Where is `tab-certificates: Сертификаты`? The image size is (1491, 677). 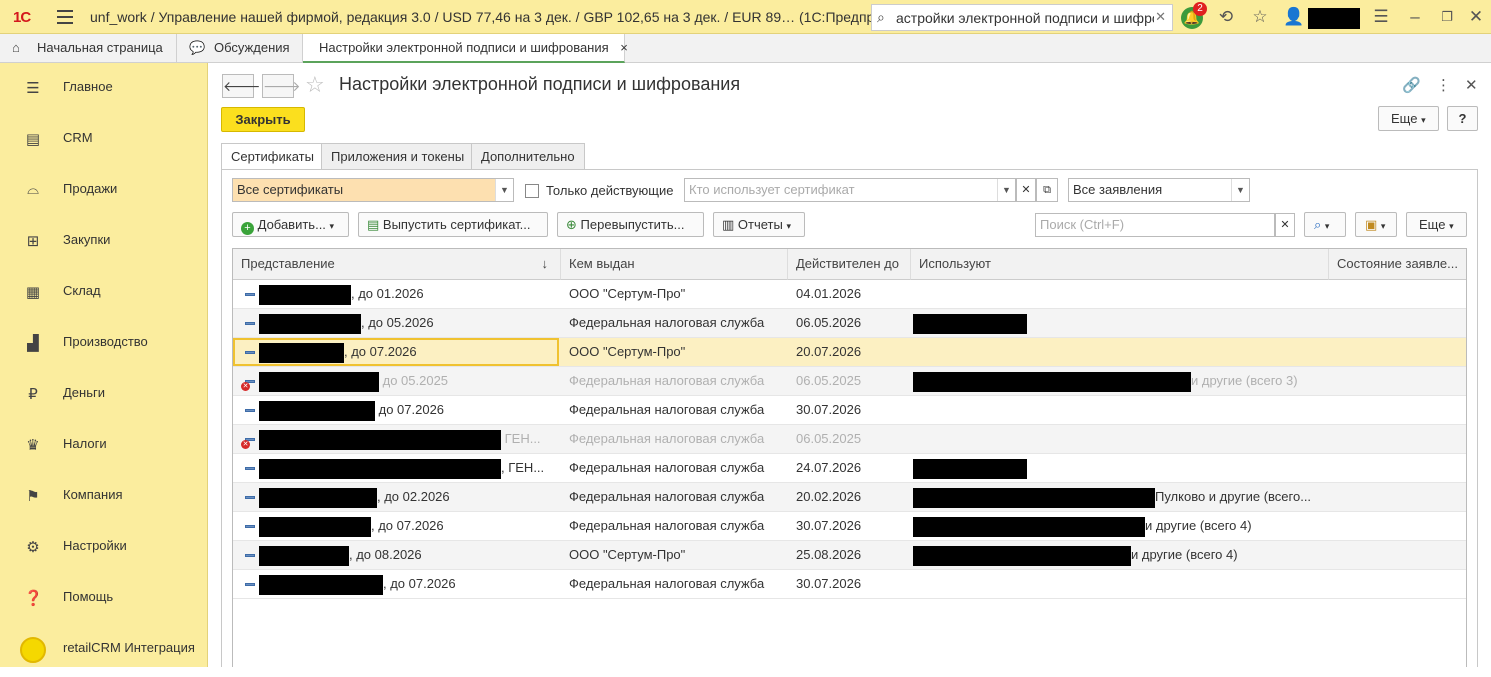 tab-certificates: Сертификаты is located at coordinates (272, 156).